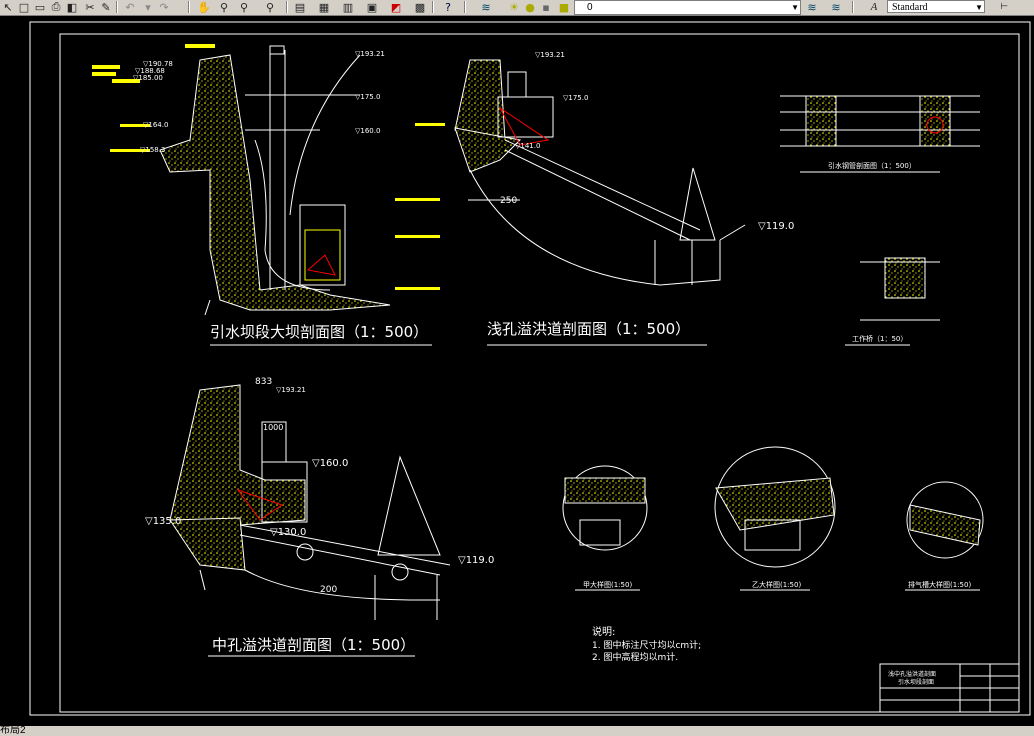 The image size is (1034, 736). Describe the element at coordinates (776, 584) in the screenshot. I see `view-title-detail-b: 乙大样图(1:50)` at that location.